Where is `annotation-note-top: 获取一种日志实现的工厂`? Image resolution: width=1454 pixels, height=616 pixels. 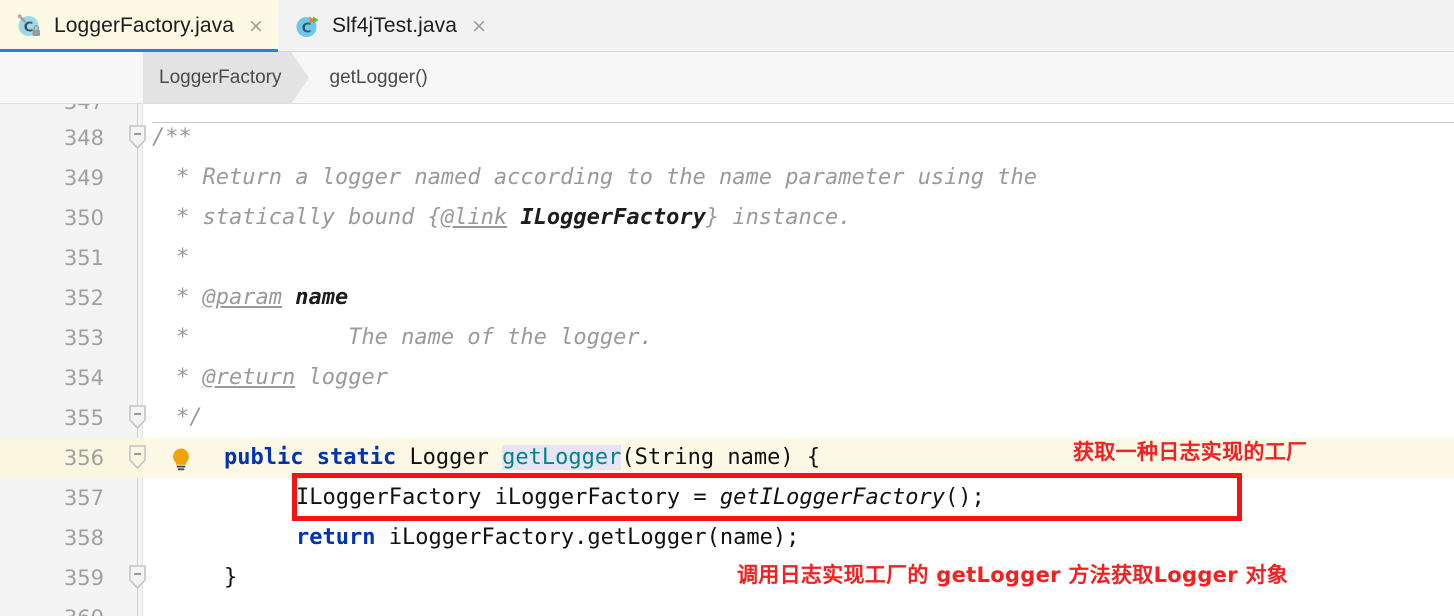 annotation-note-top: 获取一种日志实现的工厂 is located at coordinates (1190, 452).